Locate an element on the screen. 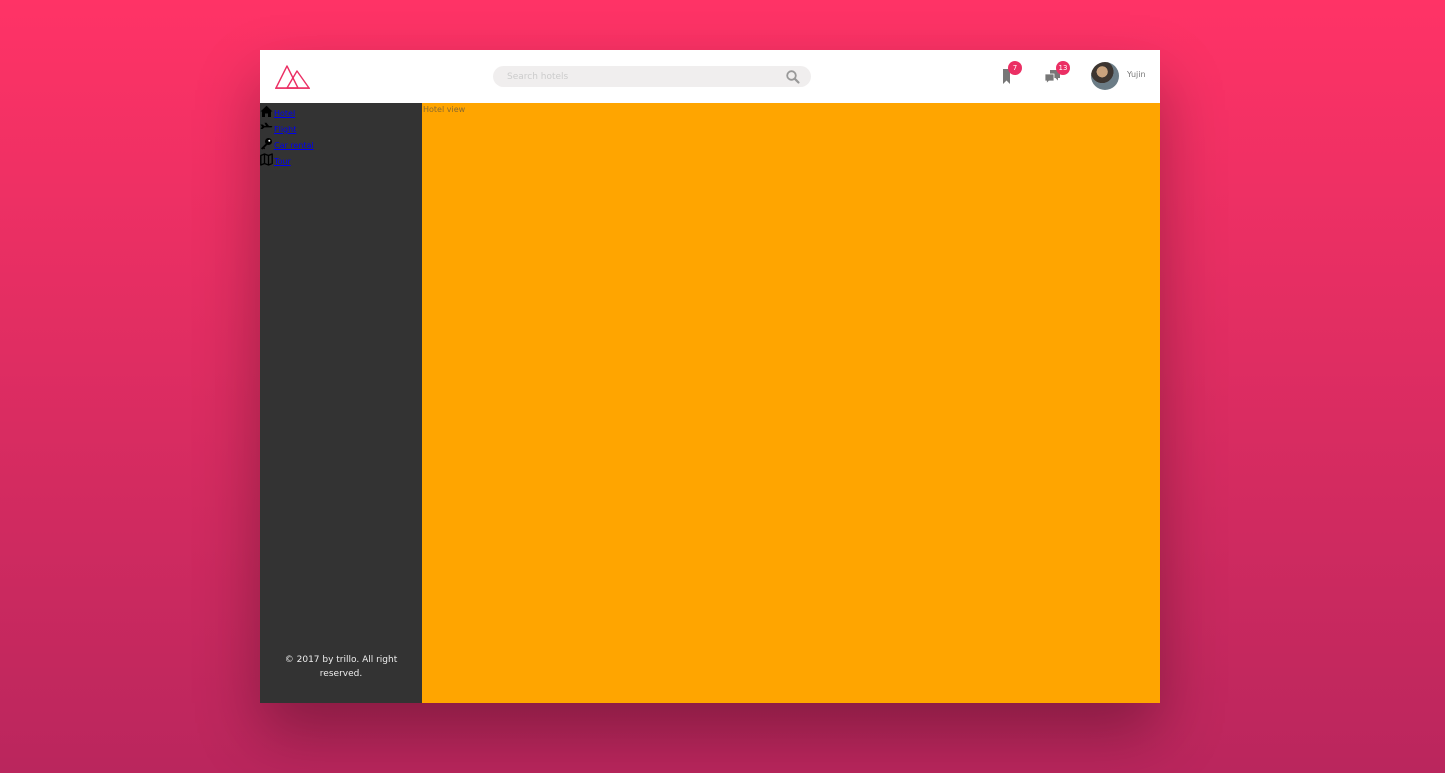 The height and width of the screenshot is (773, 1445). header: 7 13 Yujin is located at coordinates (710, 76).